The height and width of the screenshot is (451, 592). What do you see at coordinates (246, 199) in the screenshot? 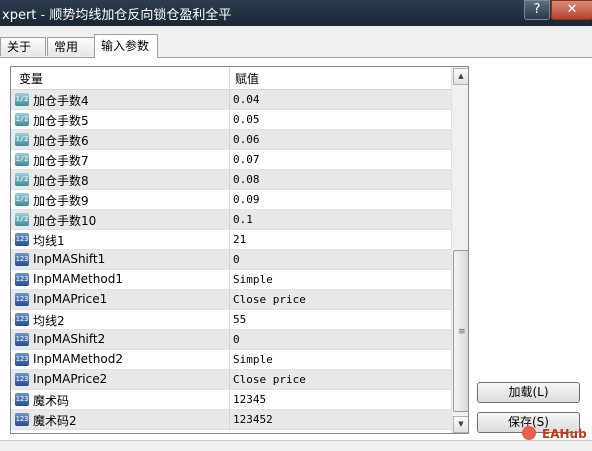
I see `parameter-value: 0.09` at bounding box center [246, 199].